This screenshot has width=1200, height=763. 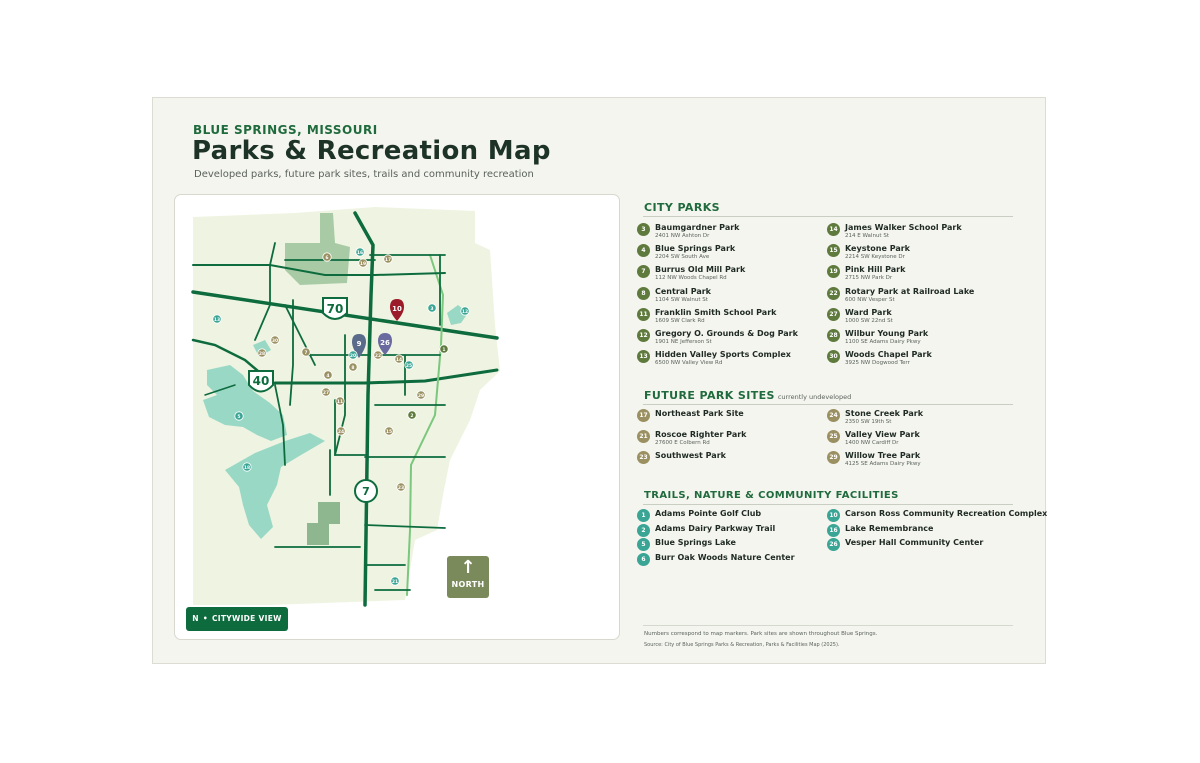 What do you see at coordinates (695, 249) in the screenshot?
I see `entry-name: Blue Springs Park` at bounding box center [695, 249].